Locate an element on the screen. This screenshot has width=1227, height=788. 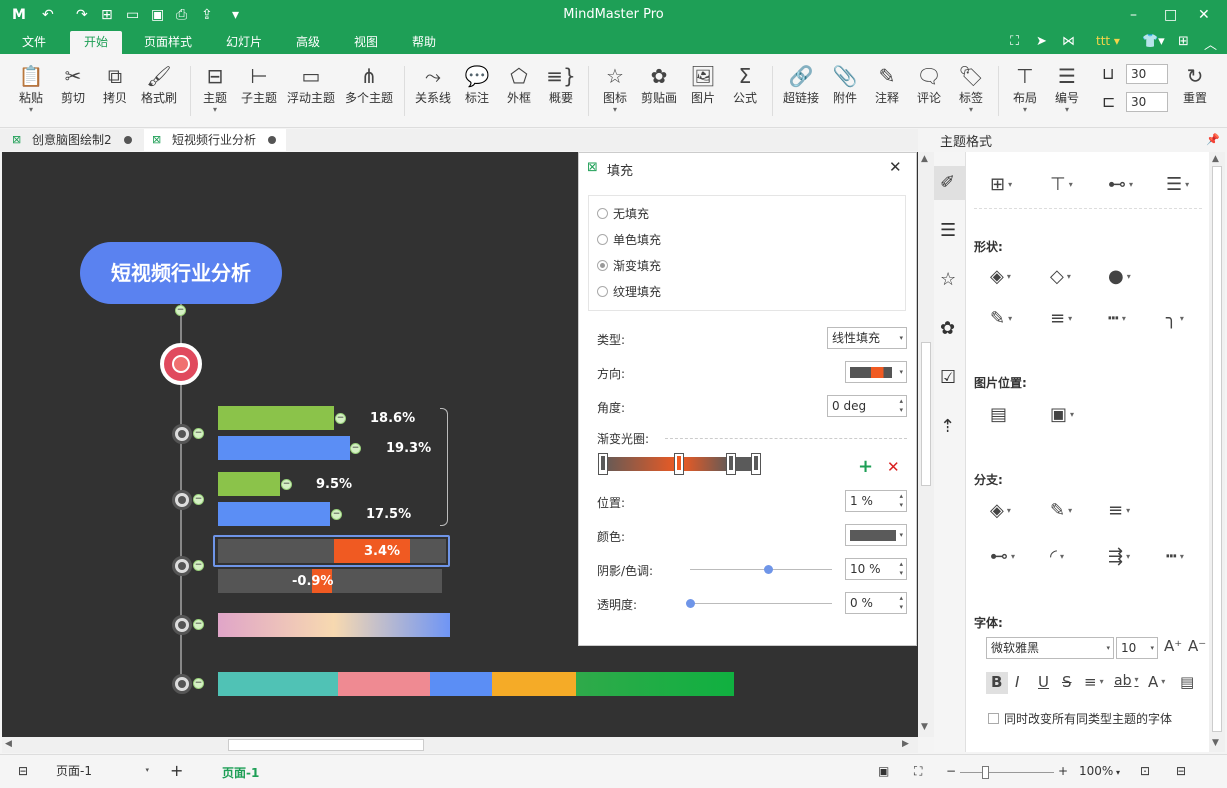
font-family-select: 微软雅黑 ▾ is located at coordinates (1050, 648).